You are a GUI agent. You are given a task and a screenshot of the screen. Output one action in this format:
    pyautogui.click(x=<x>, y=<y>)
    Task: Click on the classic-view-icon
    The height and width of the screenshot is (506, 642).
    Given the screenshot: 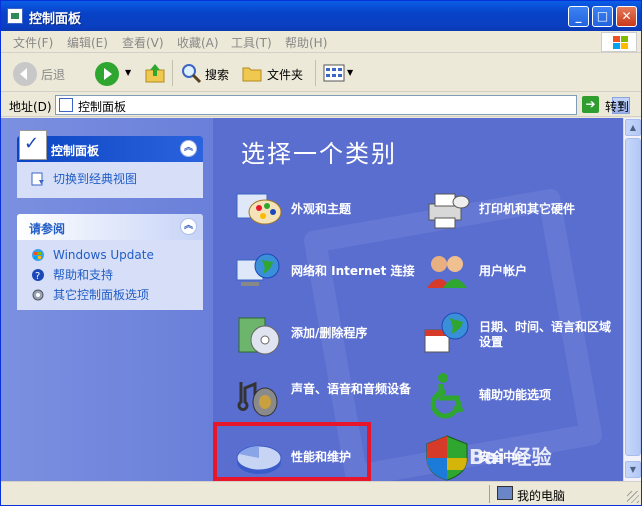 What is the action you would take?
    pyautogui.click(x=37, y=179)
    